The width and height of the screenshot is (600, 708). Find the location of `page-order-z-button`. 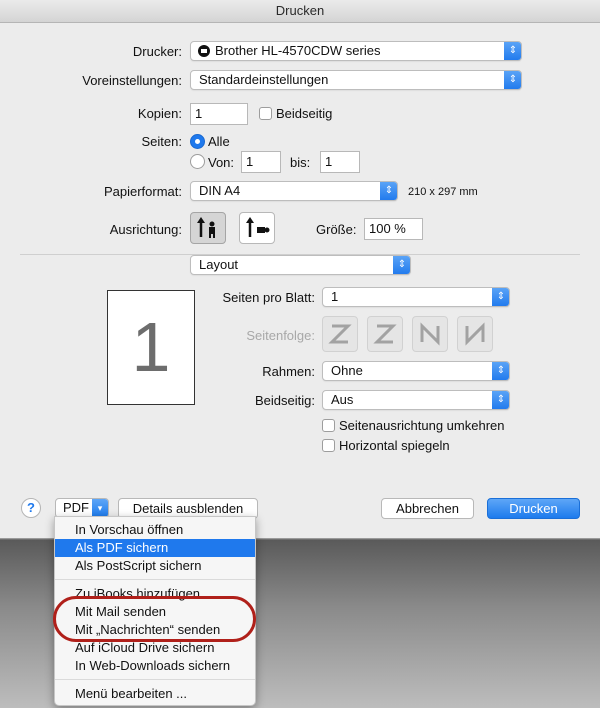

page-order-z-button is located at coordinates (340, 334).